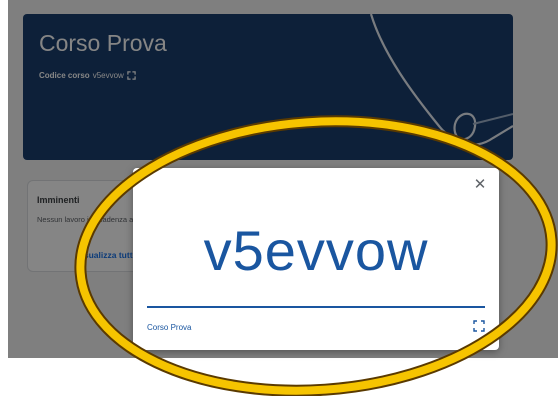  Describe the element at coordinates (480, 185) in the screenshot. I see `close-icon: ✕` at that location.